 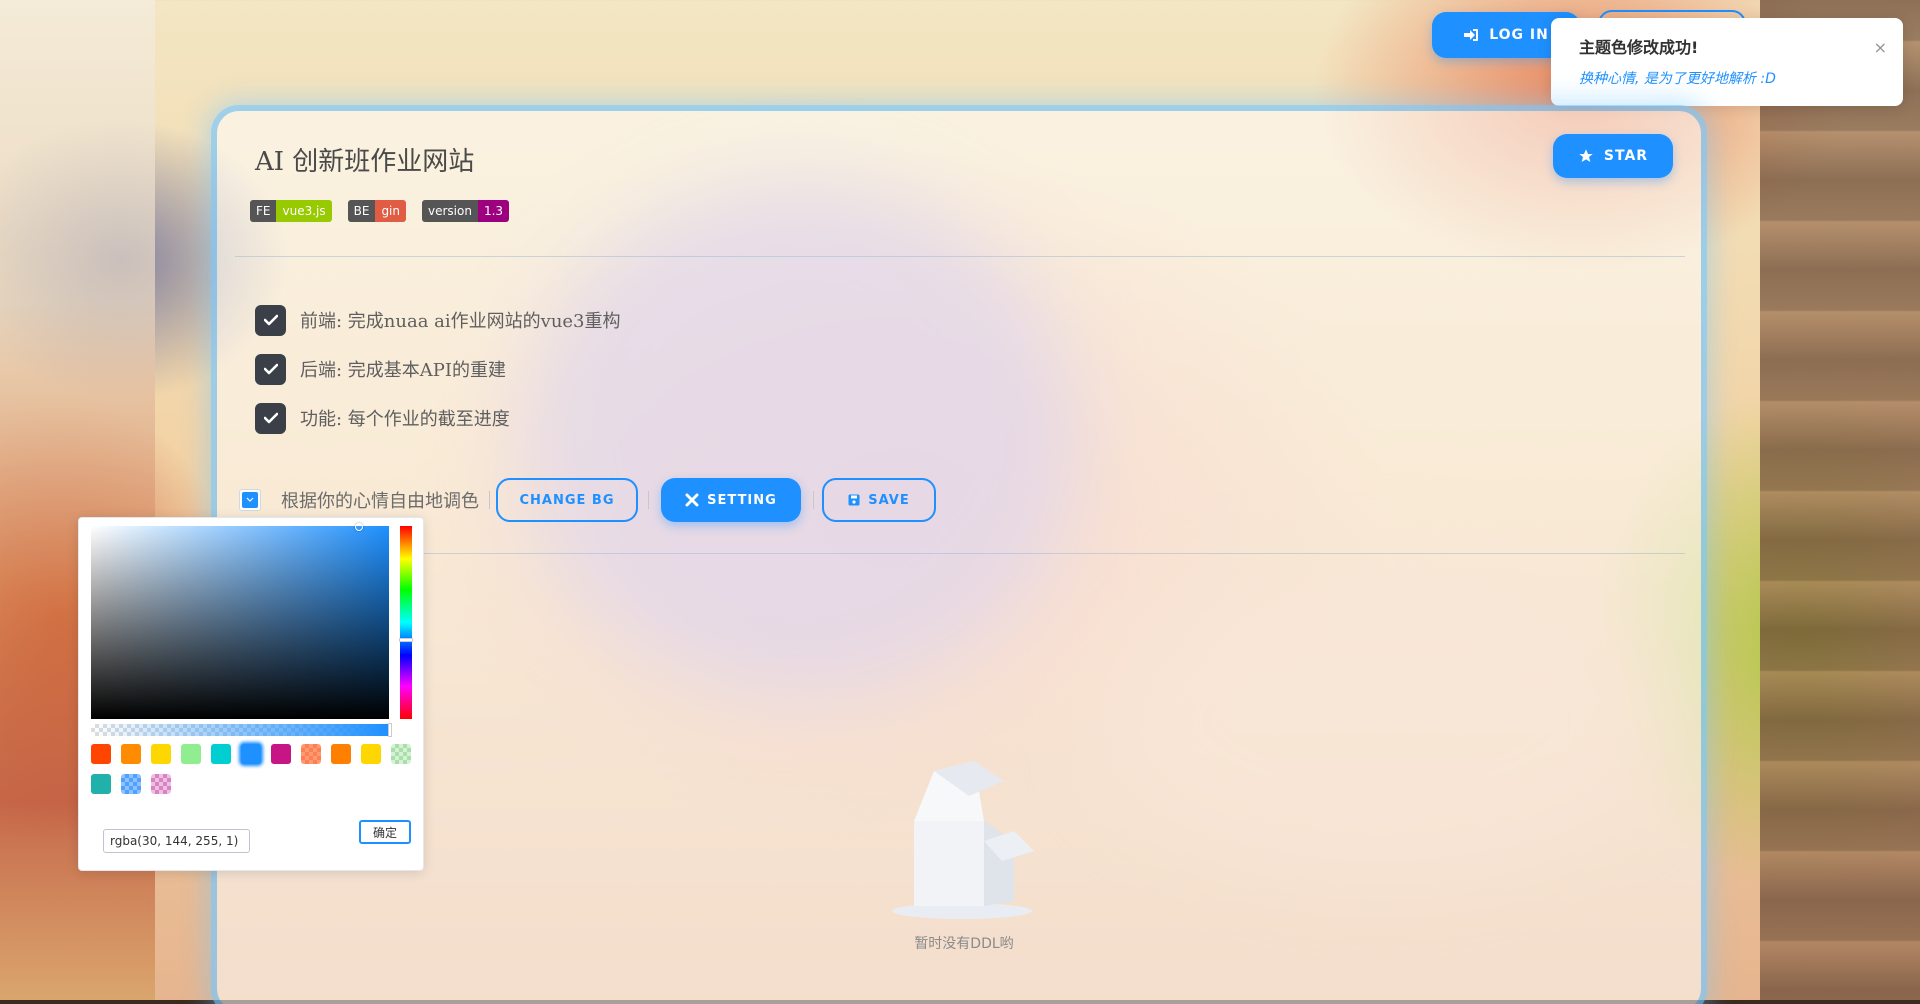 What do you see at coordinates (1519, 35) in the screenshot?
I see `login-label: LOG IN` at bounding box center [1519, 35].